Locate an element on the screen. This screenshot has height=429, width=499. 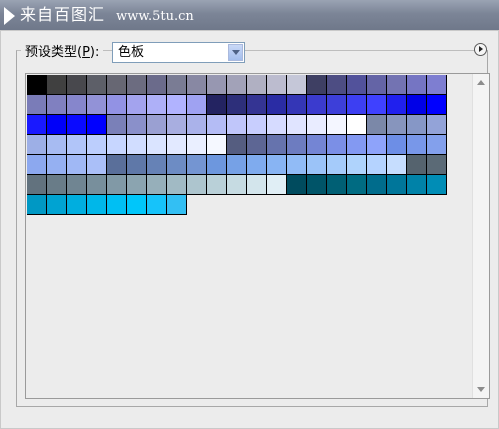
scroll-down-arrow-icon is located at coordinates (481, 389).